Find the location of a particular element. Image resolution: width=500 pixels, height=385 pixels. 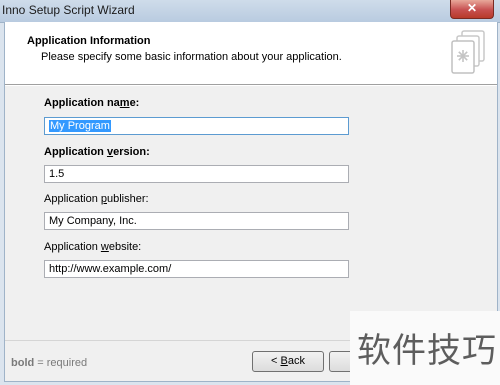

back-button: < Back is located at coordinates (288, 361).